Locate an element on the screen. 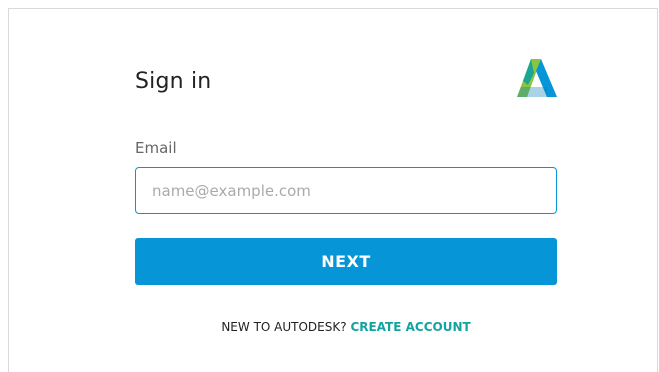 This screenshot has width=659, height=372. email-field is located at coordinates (346, 190).